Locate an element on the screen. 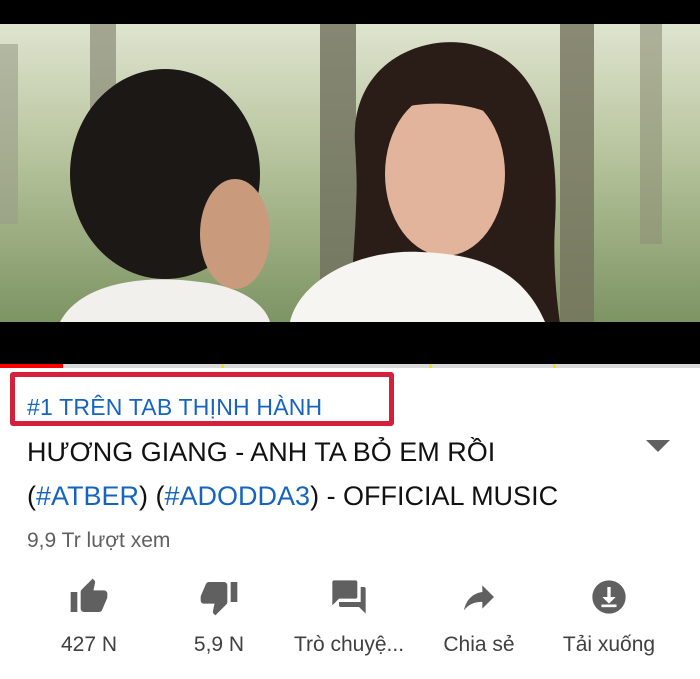 Image resolution: width=700 pixels, height=679 pixels. chat-icon is located at coordinates (349, 597).